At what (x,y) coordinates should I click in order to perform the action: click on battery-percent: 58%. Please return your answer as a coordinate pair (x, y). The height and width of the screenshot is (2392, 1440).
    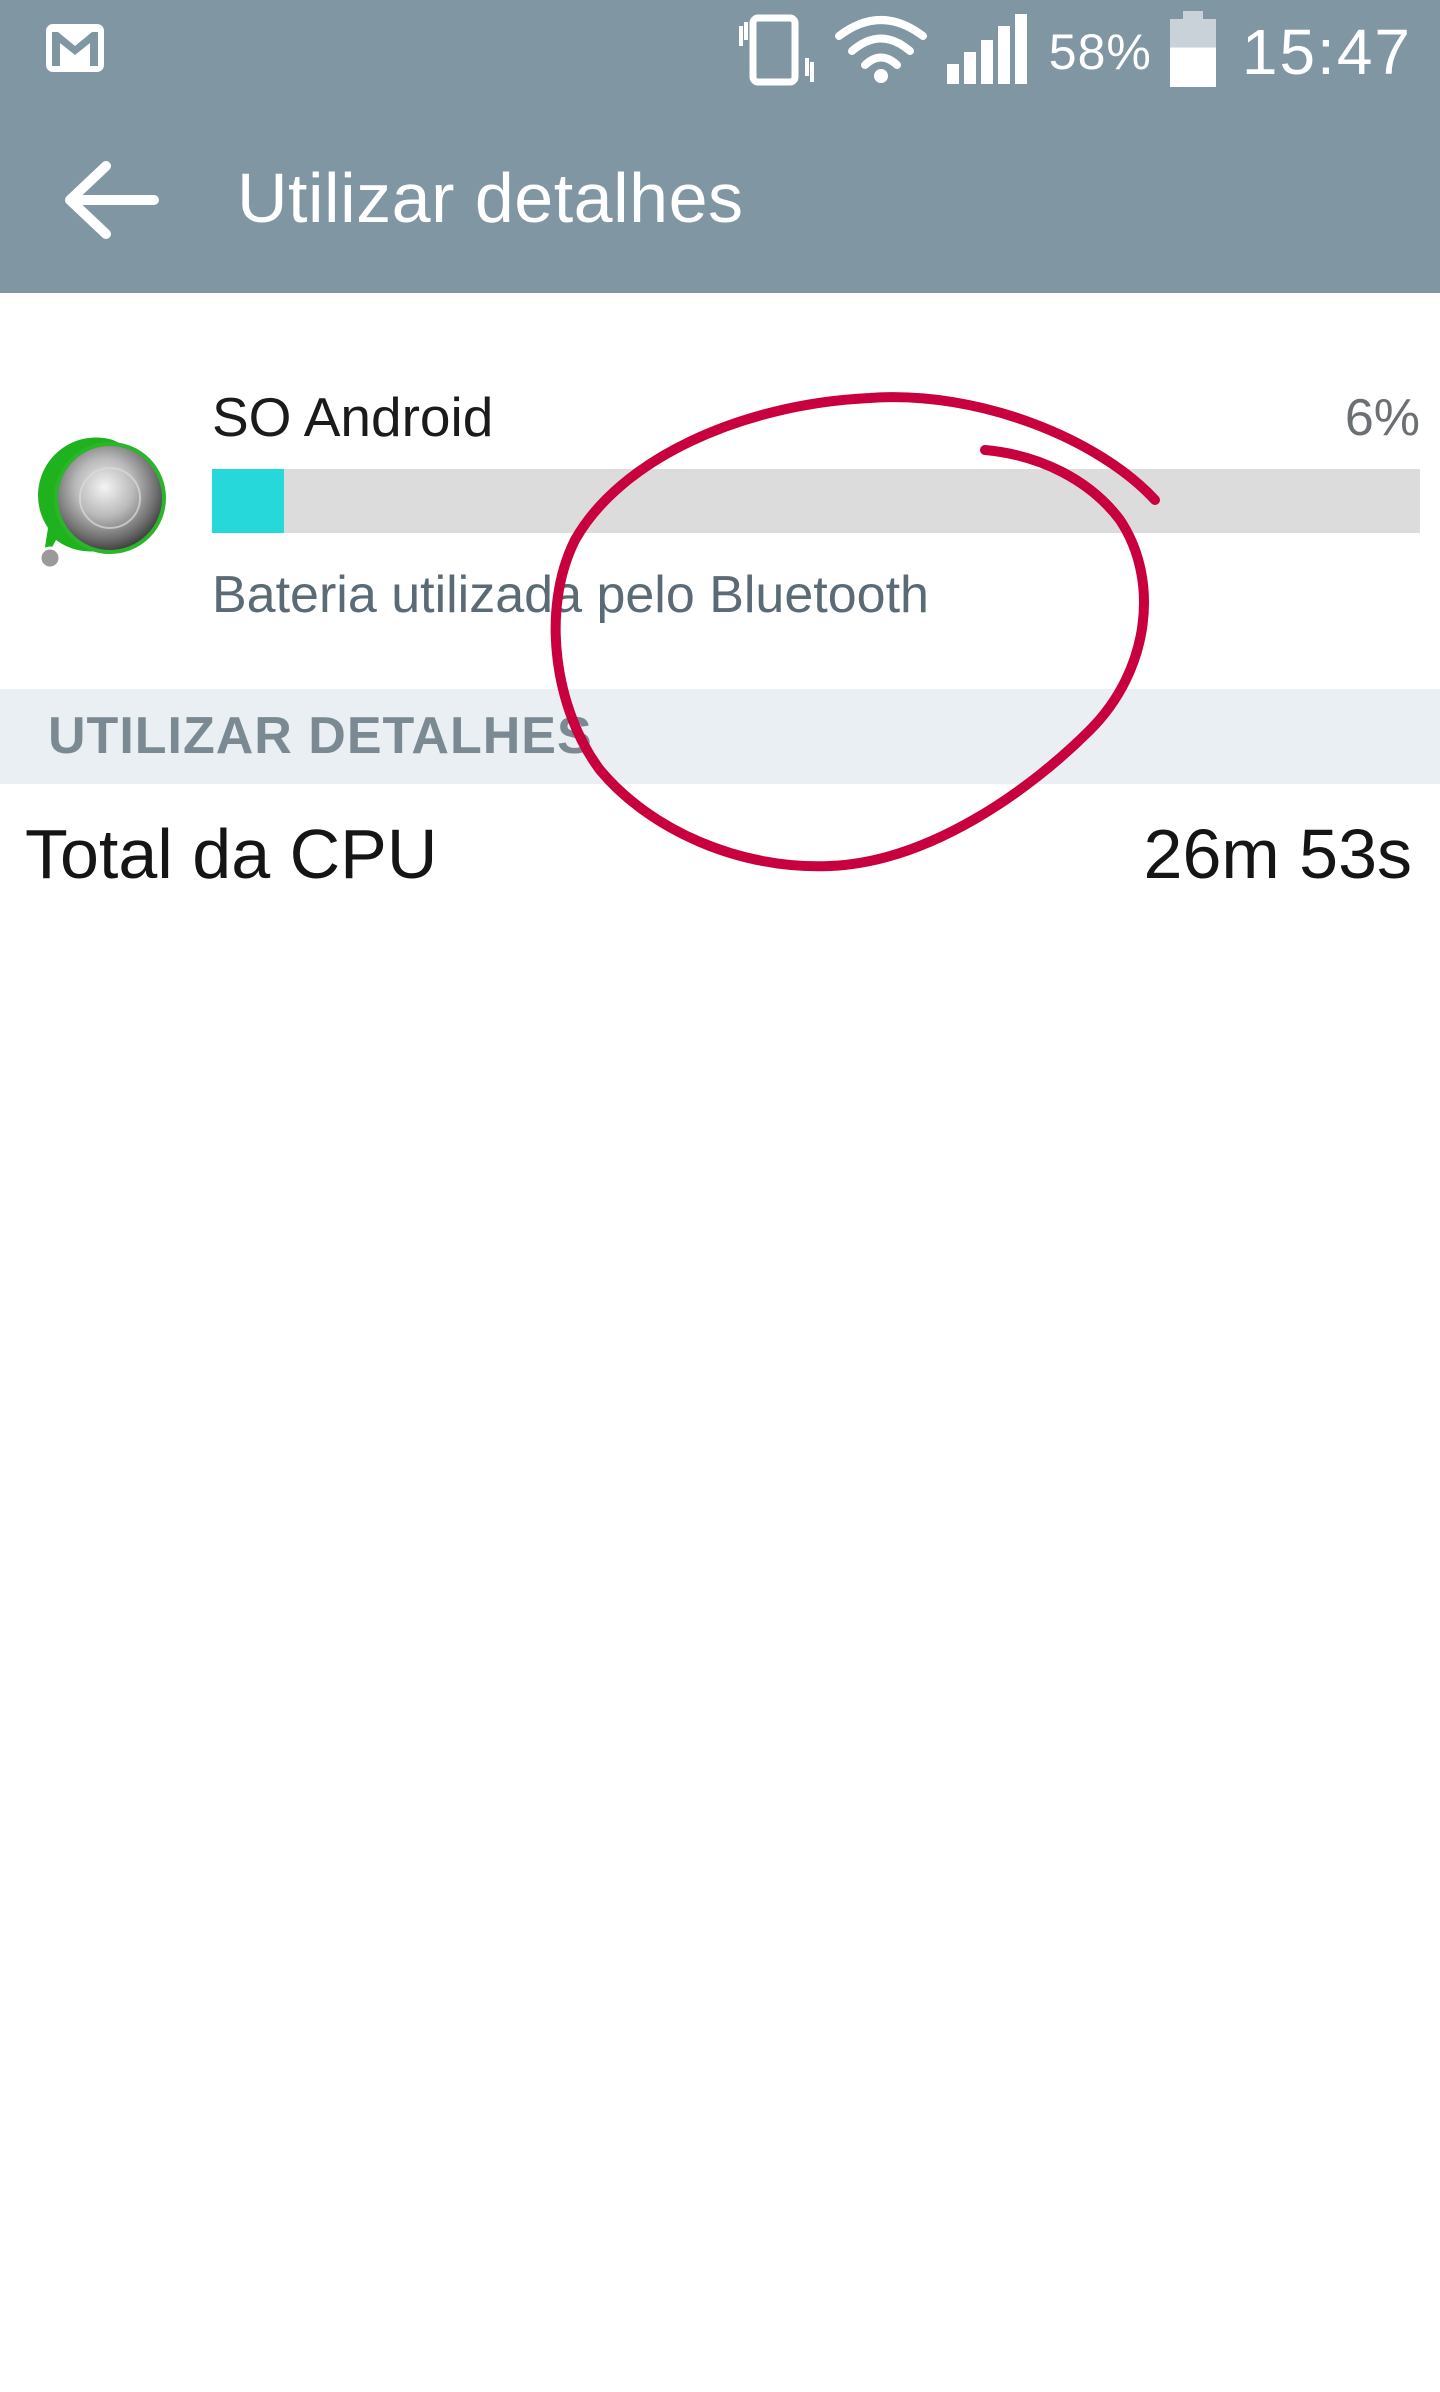
    Looking at the image, I should click on (1100, 51).